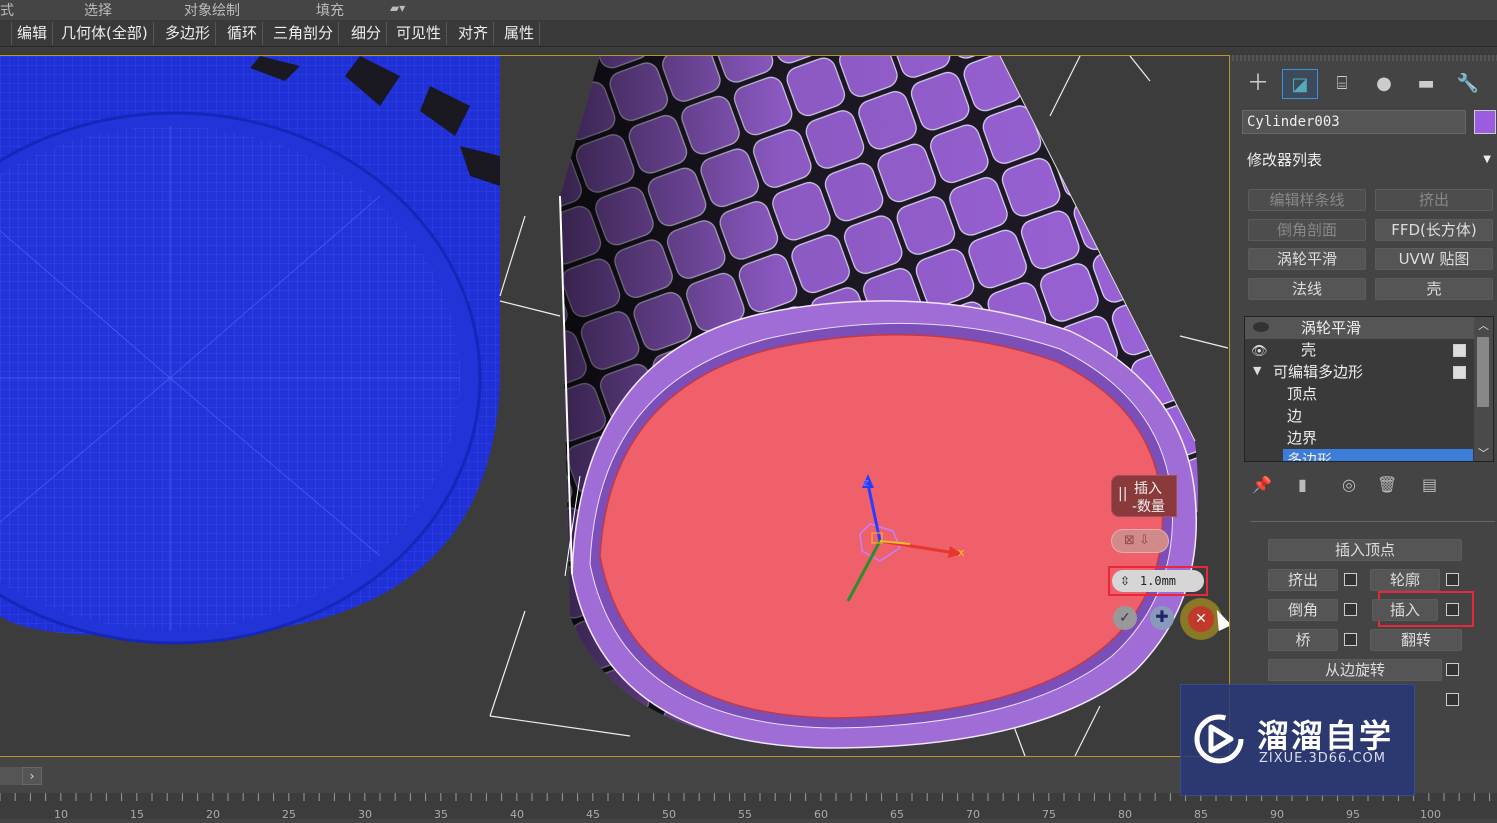 The width and height of the screenshot is (1497, 823). I want to click on mod-normal-button: 法线, so click(1307, 289).